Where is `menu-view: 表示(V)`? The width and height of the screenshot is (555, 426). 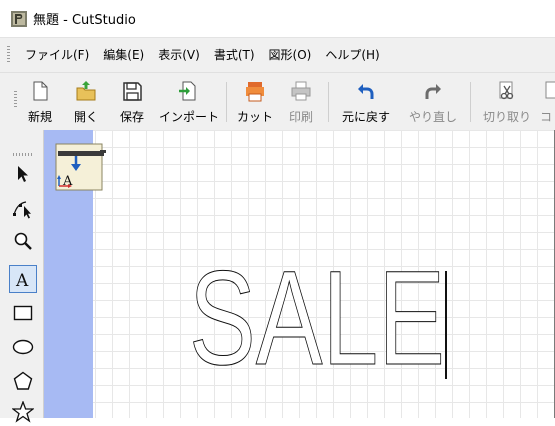
menu-view: 表示(V) is located at coordinates (179, 55).